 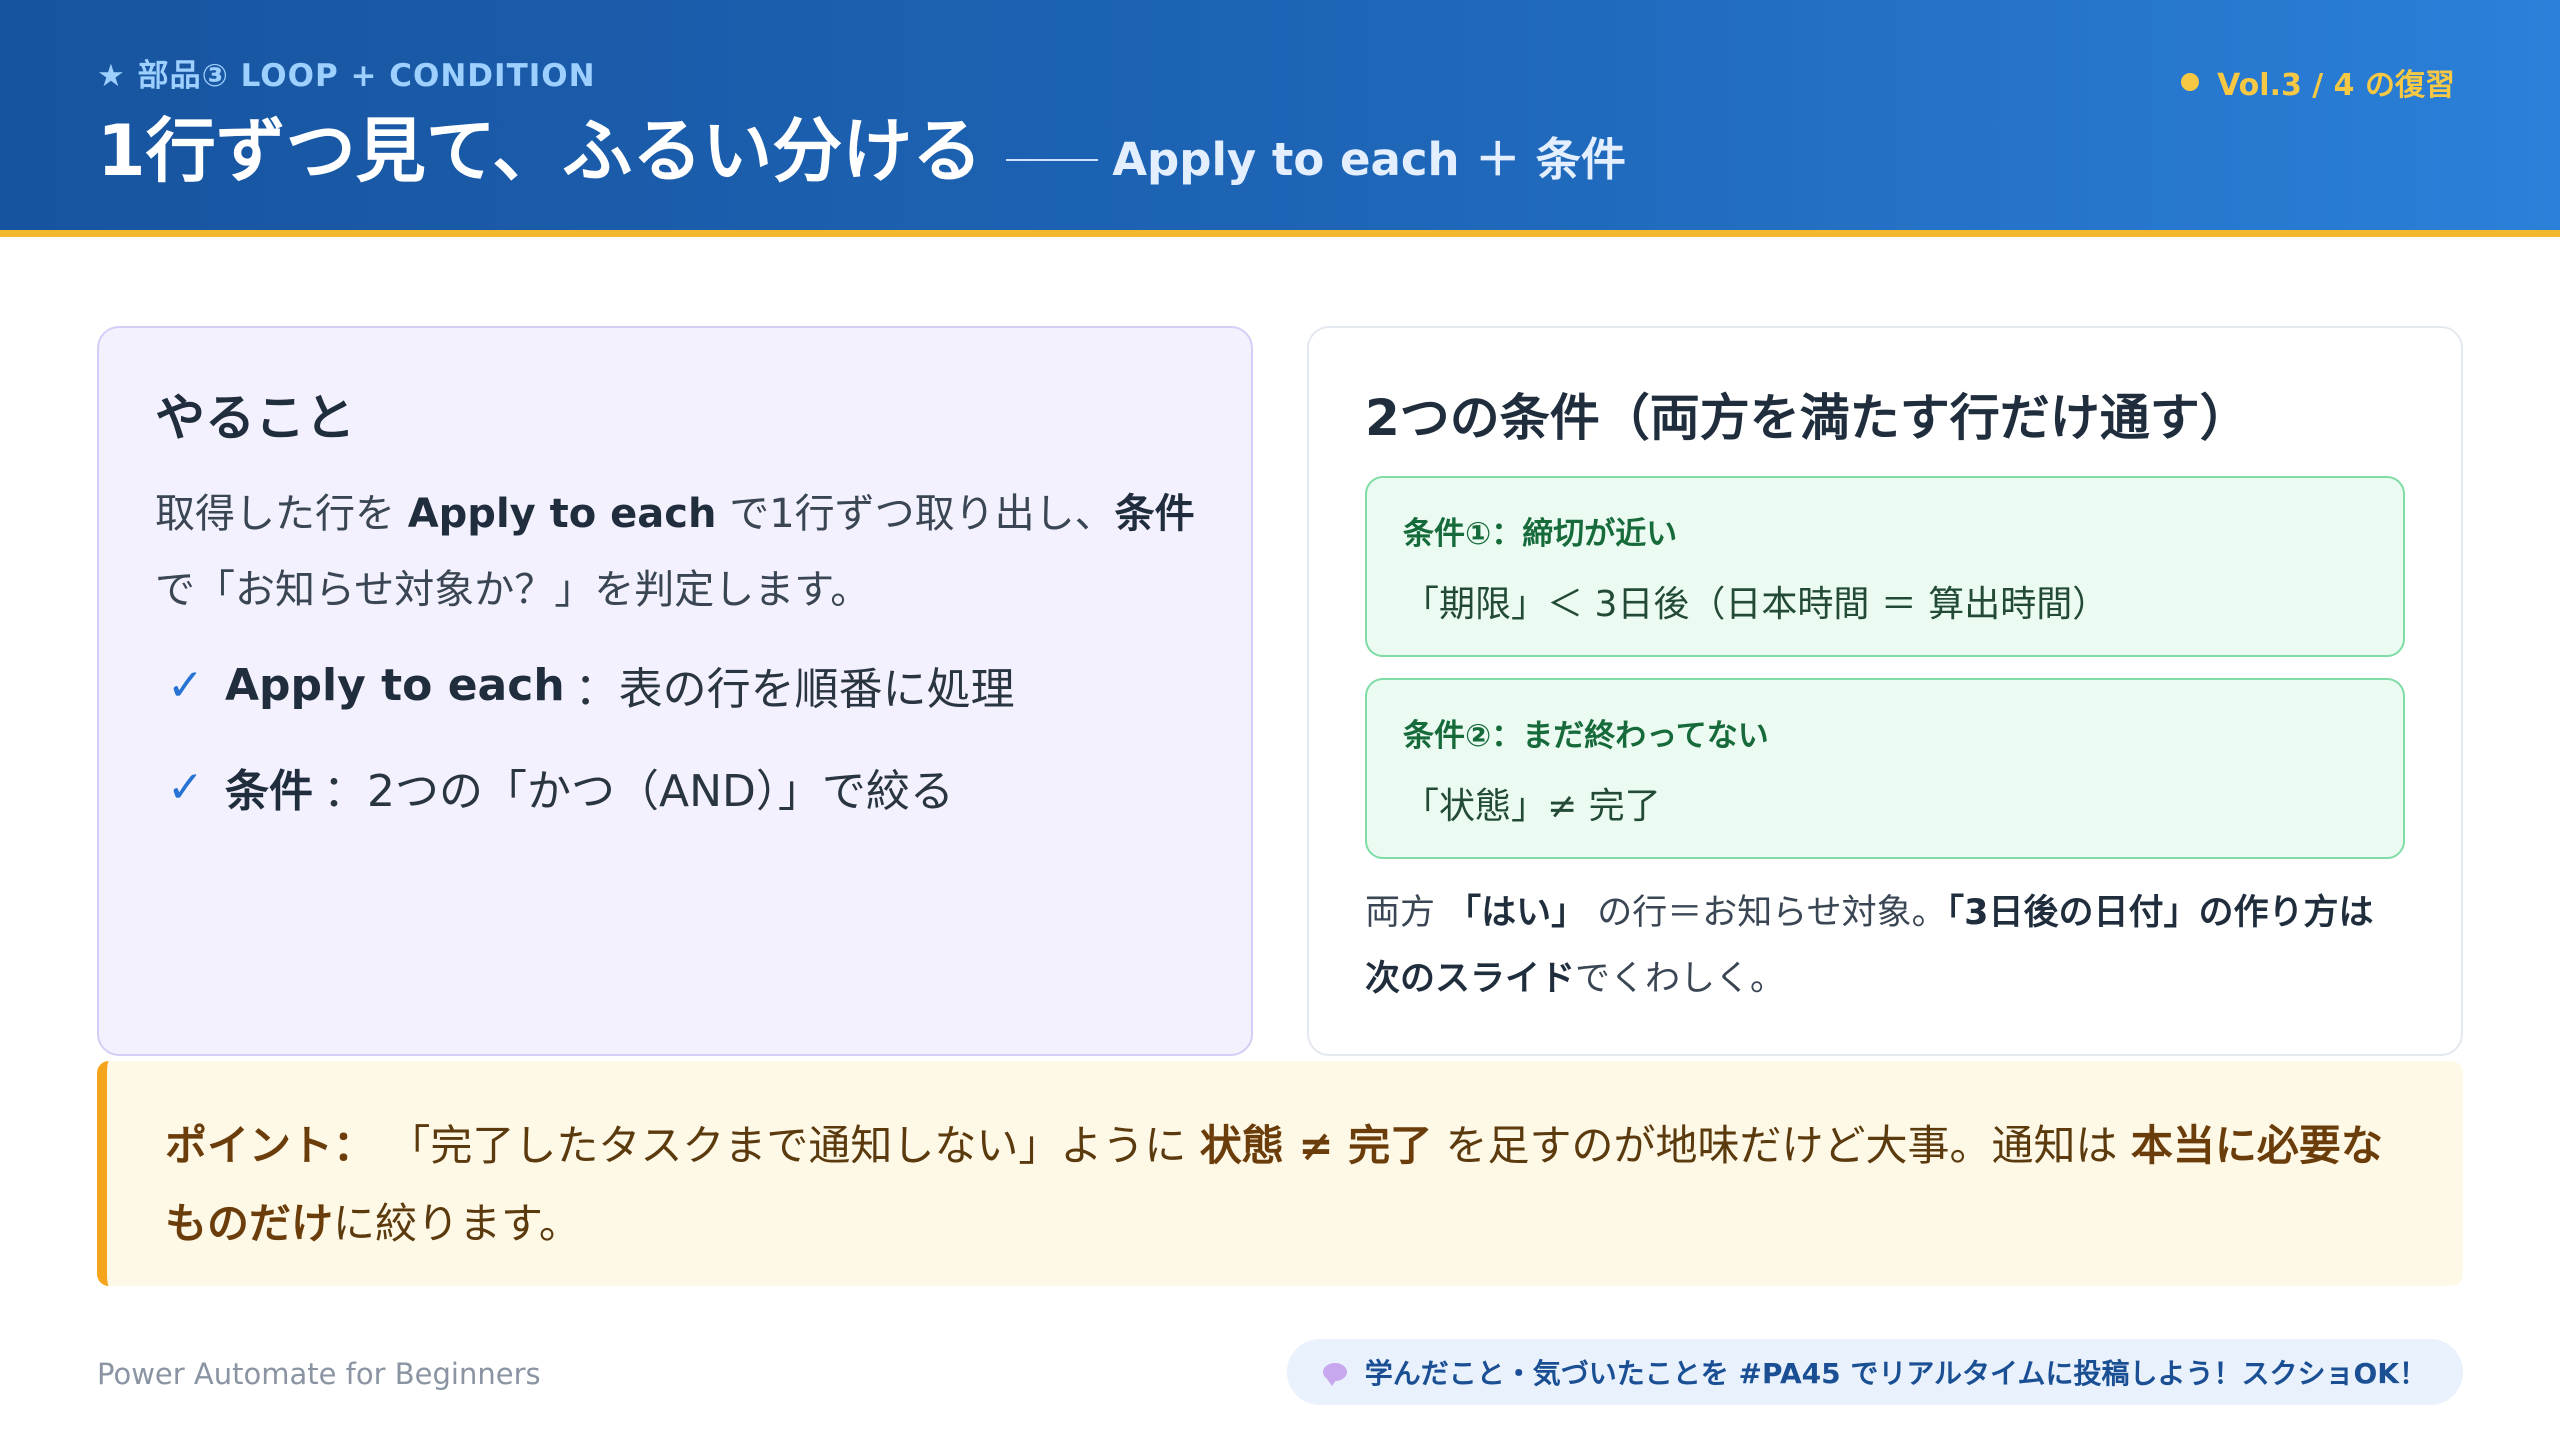 I want to click on intro-text-1: 取得した行を, so click(x=281, y=514).